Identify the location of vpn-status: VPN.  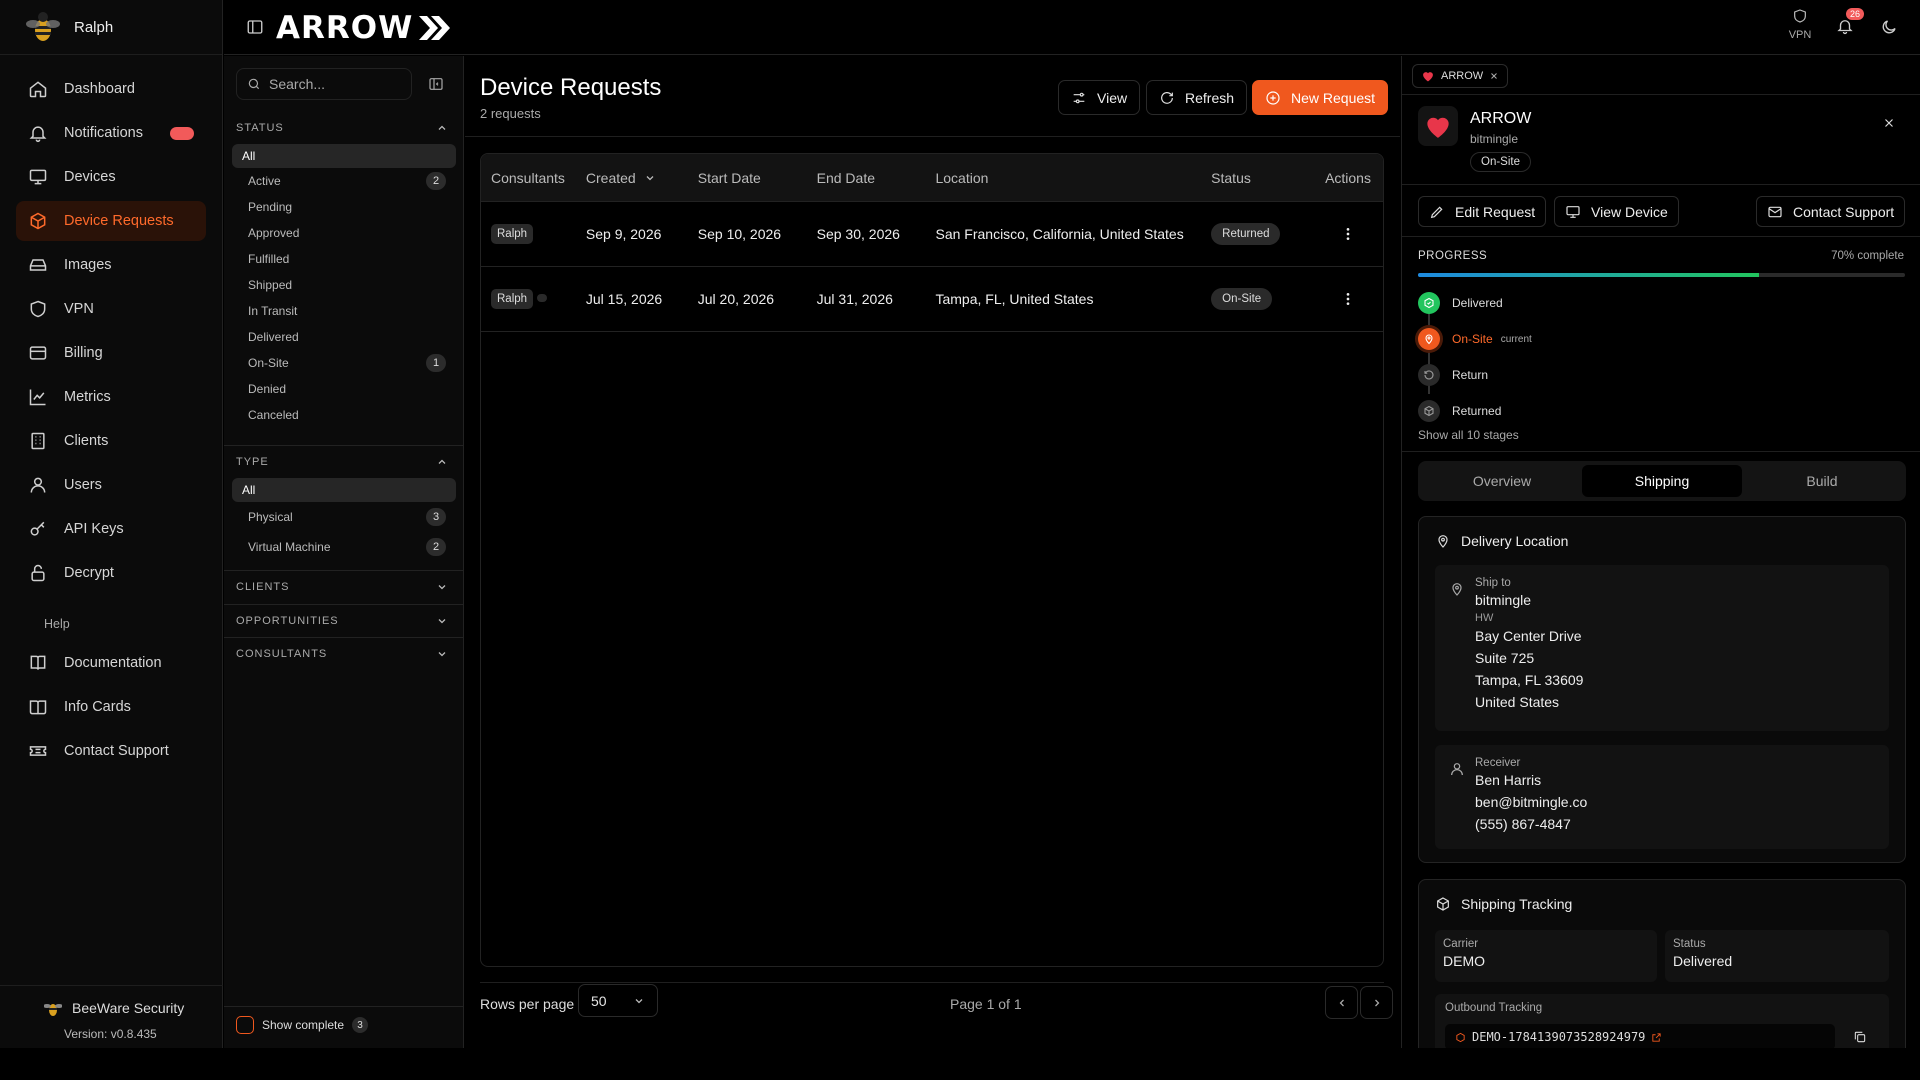
(1800, 24).